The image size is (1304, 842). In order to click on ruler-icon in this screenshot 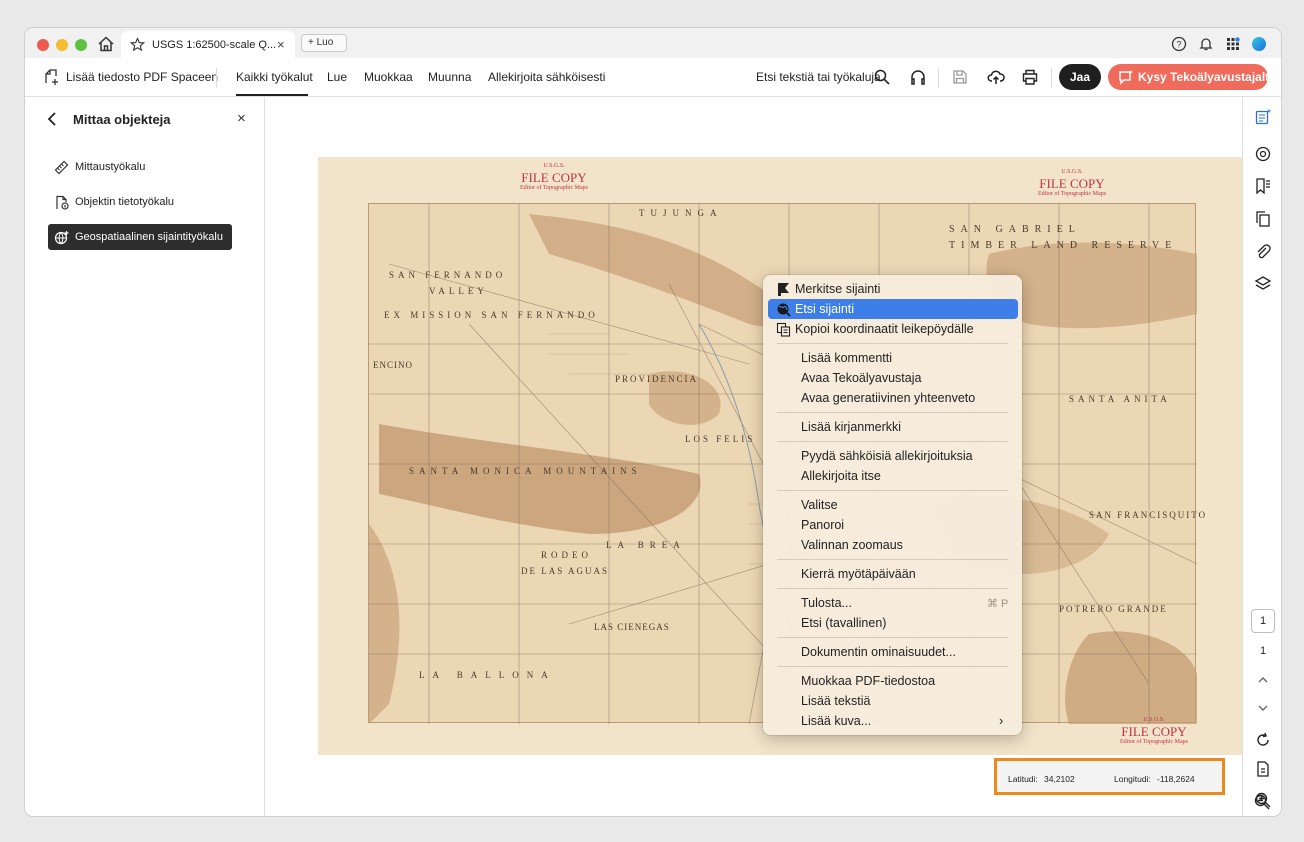, I will do `click(61, 167)`.